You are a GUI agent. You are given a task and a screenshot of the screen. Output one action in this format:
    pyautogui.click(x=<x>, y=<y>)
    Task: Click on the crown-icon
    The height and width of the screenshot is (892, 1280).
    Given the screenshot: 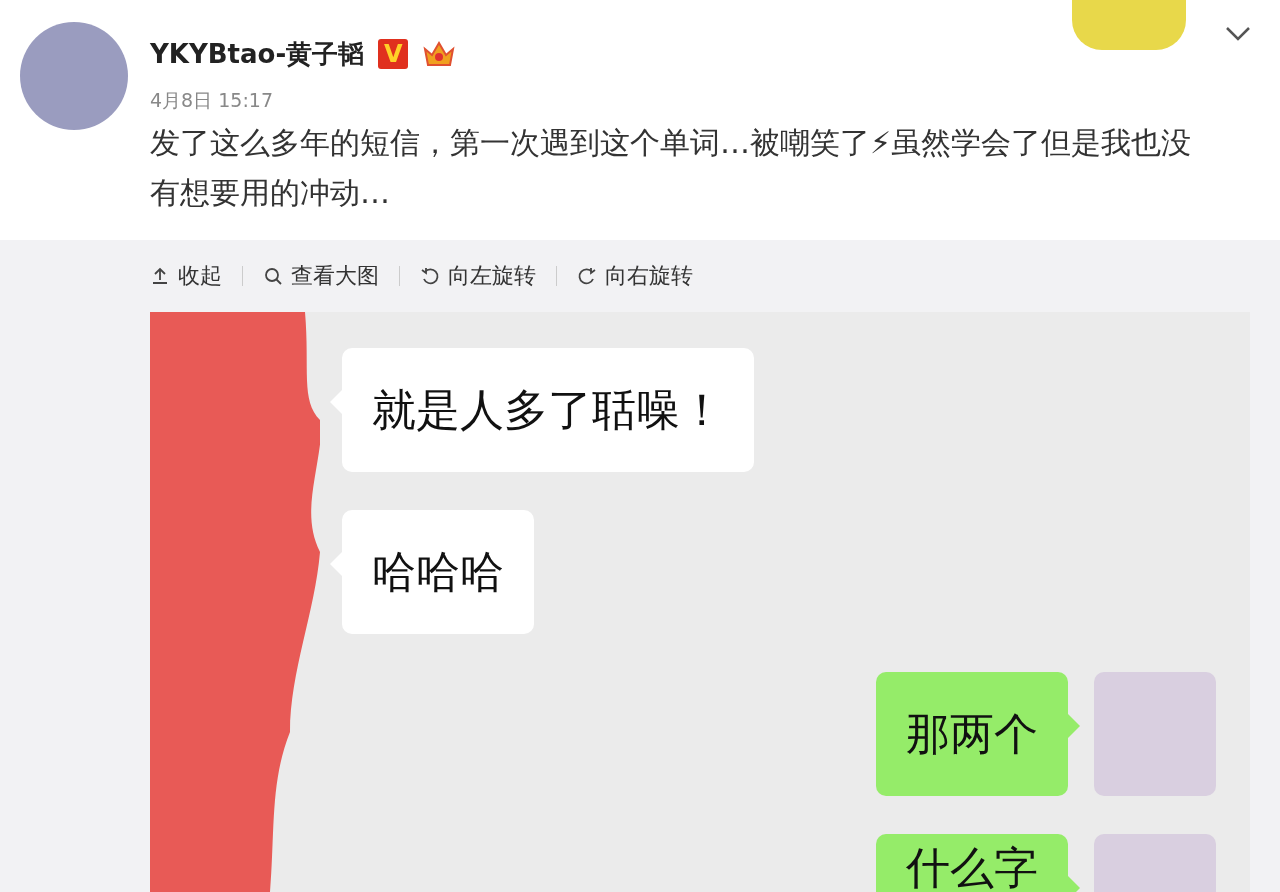 What is the action you would take?
    pyautogui.click(x=439, y=54)
    